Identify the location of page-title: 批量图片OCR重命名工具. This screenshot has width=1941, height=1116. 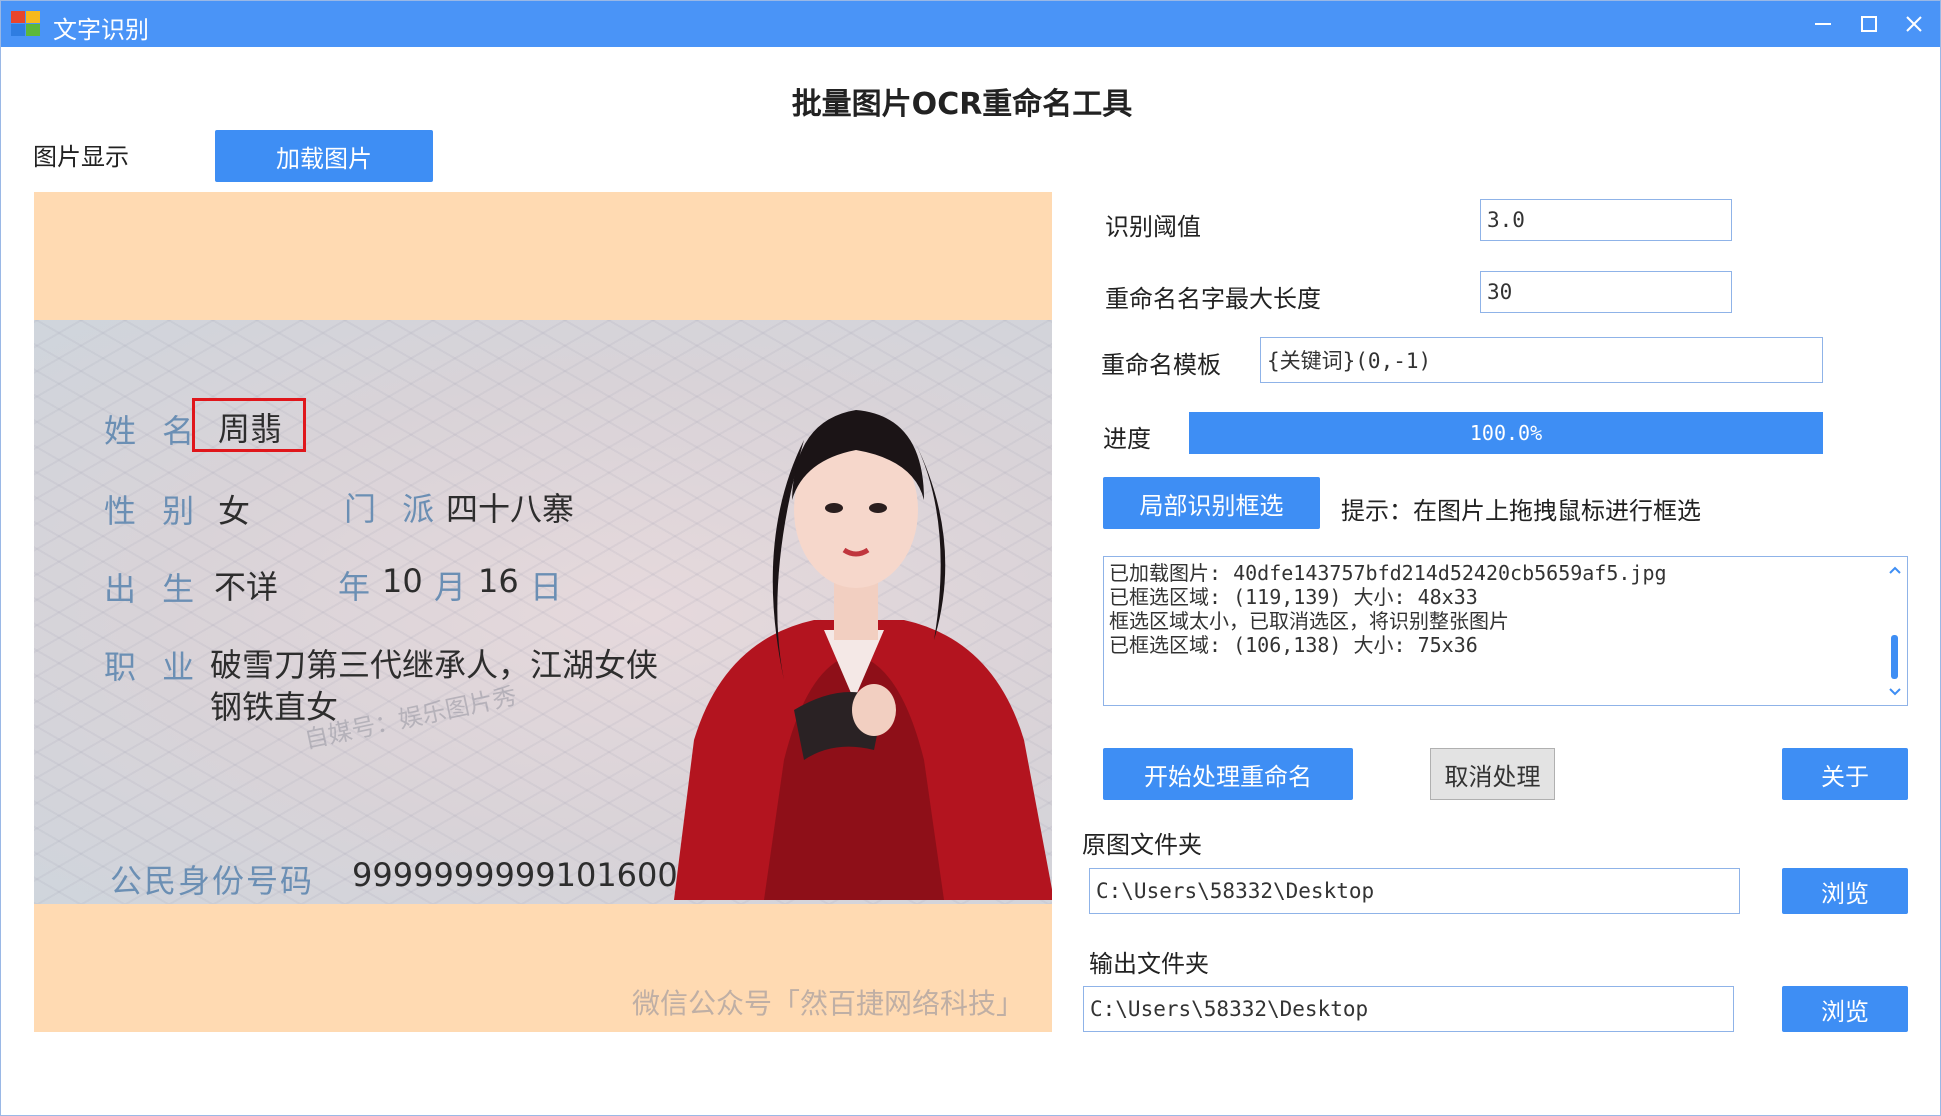
(962, 104).